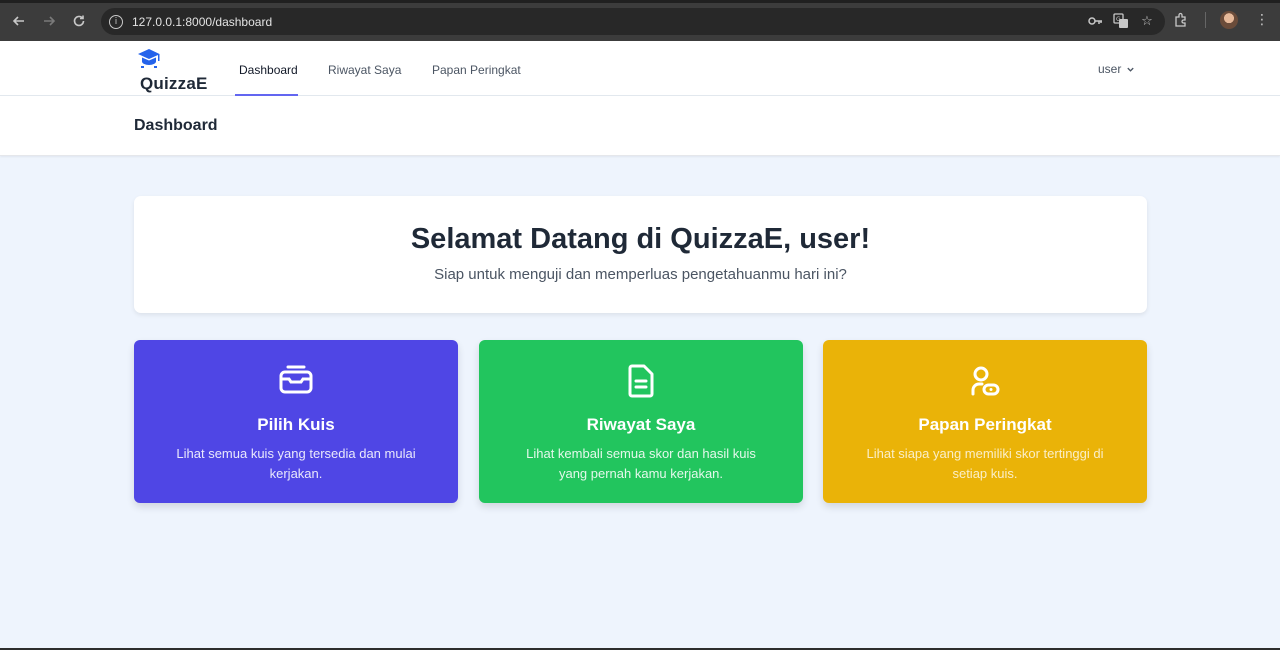 Image resolution: width=1280 pixels, height=650 pixels. Describe the element at coordinates (176, 125) in the screenshot. I see `page-title: Dashboard` at that location.